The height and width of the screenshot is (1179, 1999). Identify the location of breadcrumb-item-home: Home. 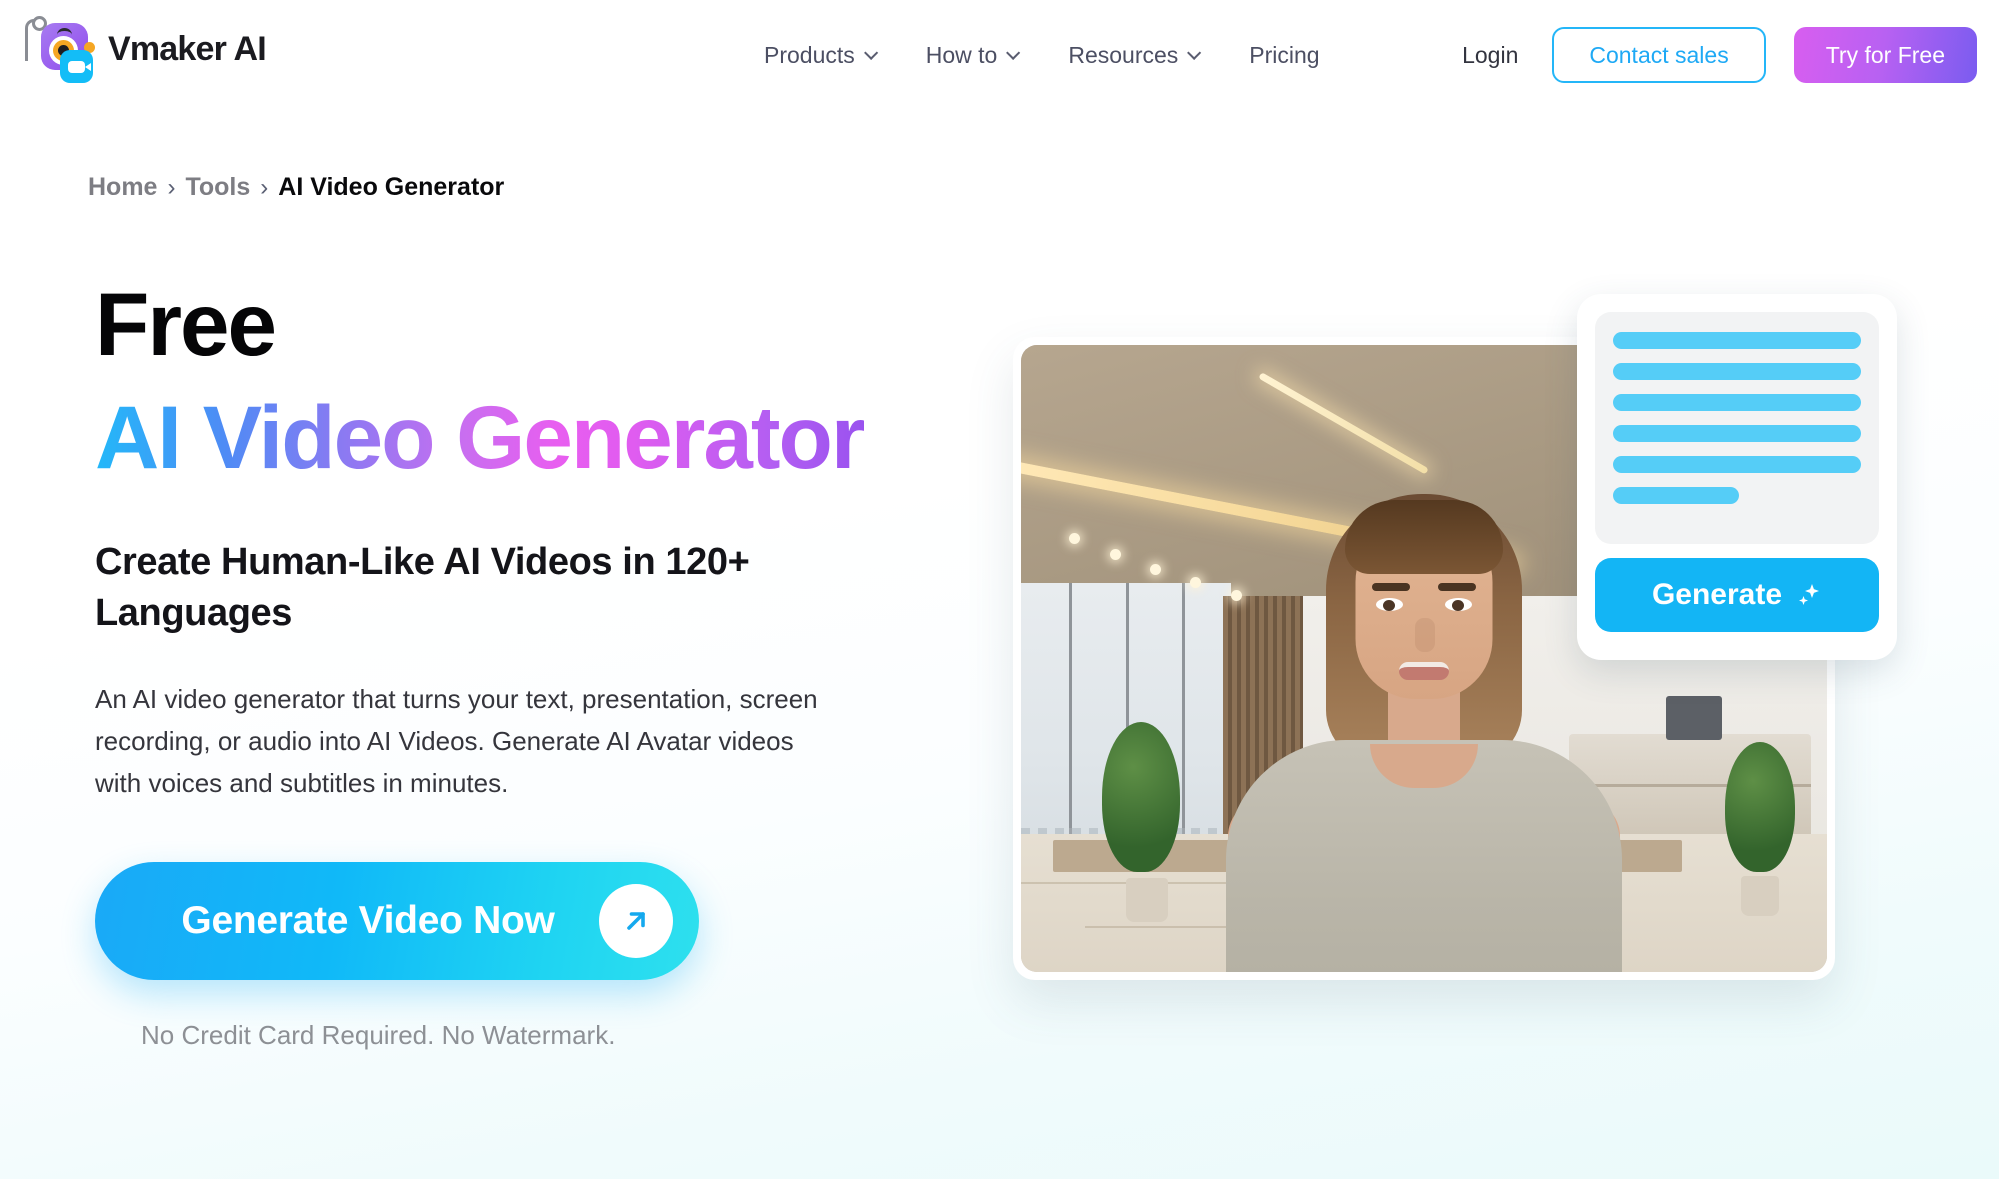
(122, 187).